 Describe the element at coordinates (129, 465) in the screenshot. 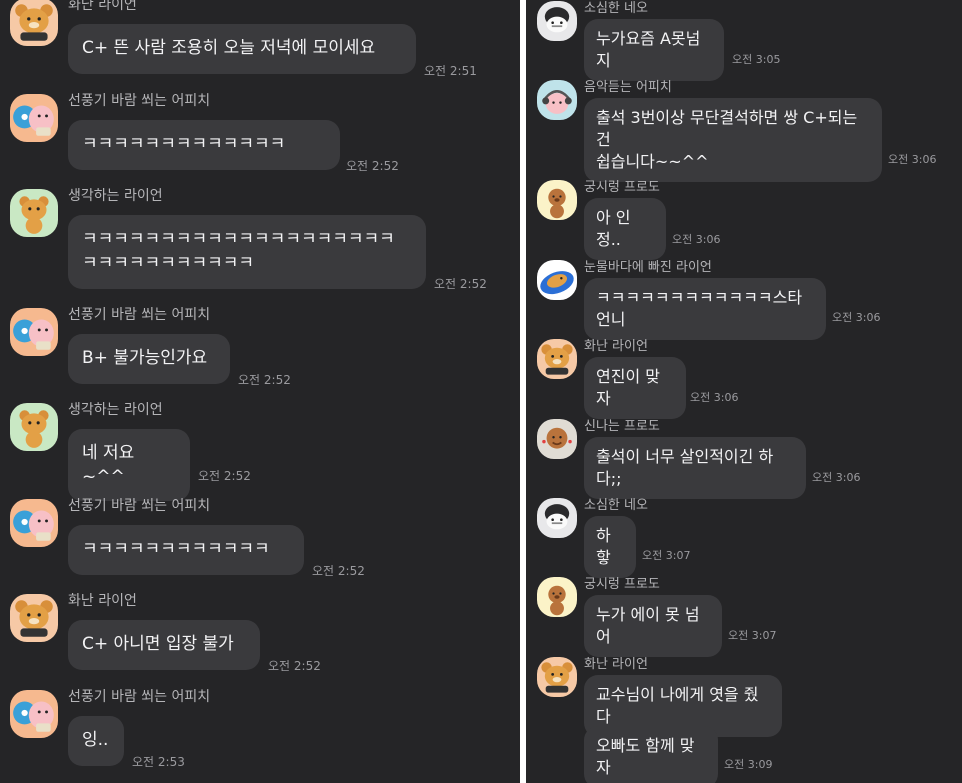

I see `message-bubble: 네 저요~^^` at that location.